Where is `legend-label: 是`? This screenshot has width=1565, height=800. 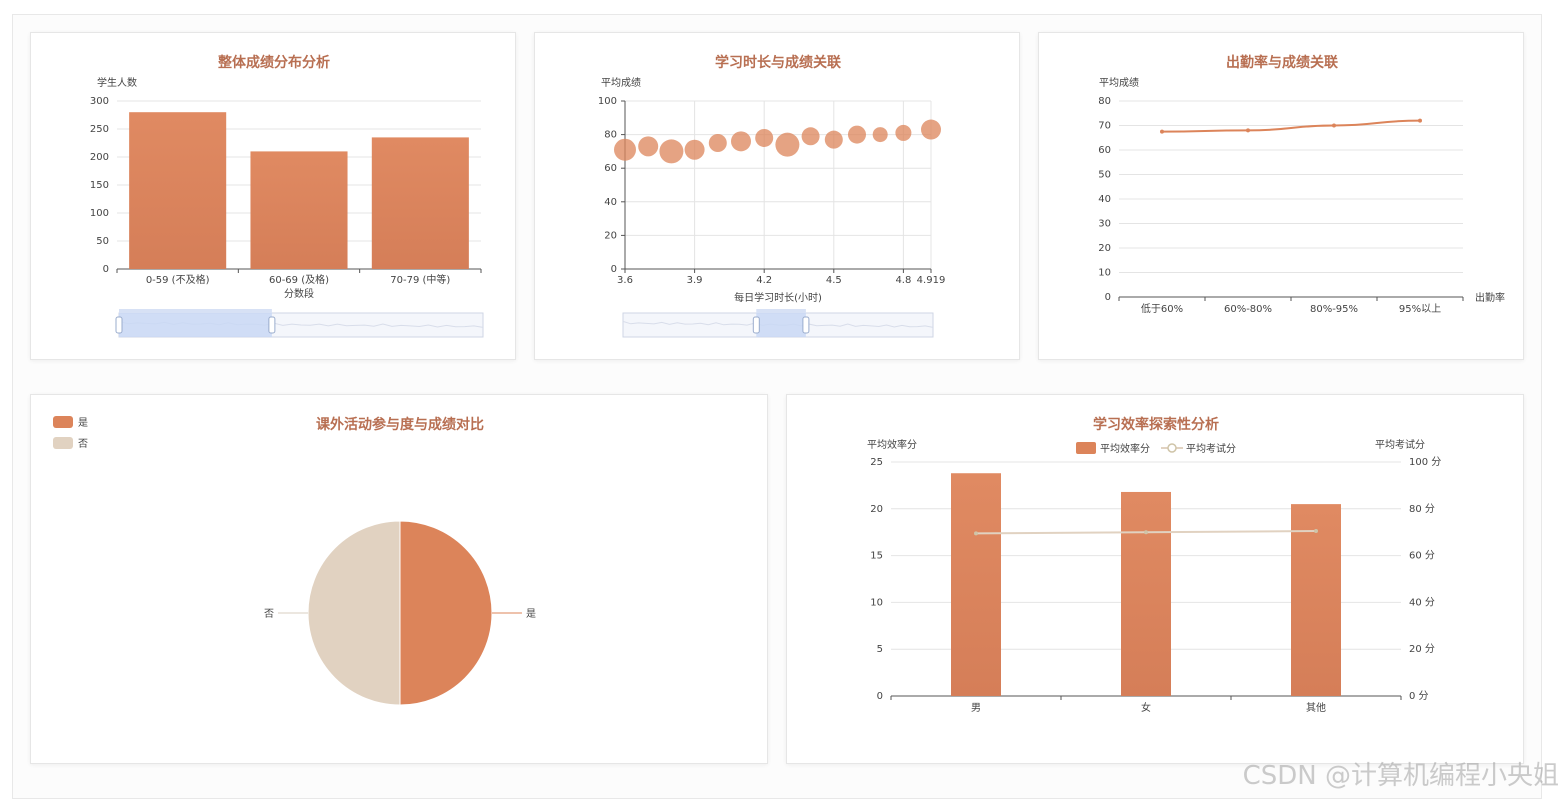 legend-label: 是 is located at coordinates (83, 423).